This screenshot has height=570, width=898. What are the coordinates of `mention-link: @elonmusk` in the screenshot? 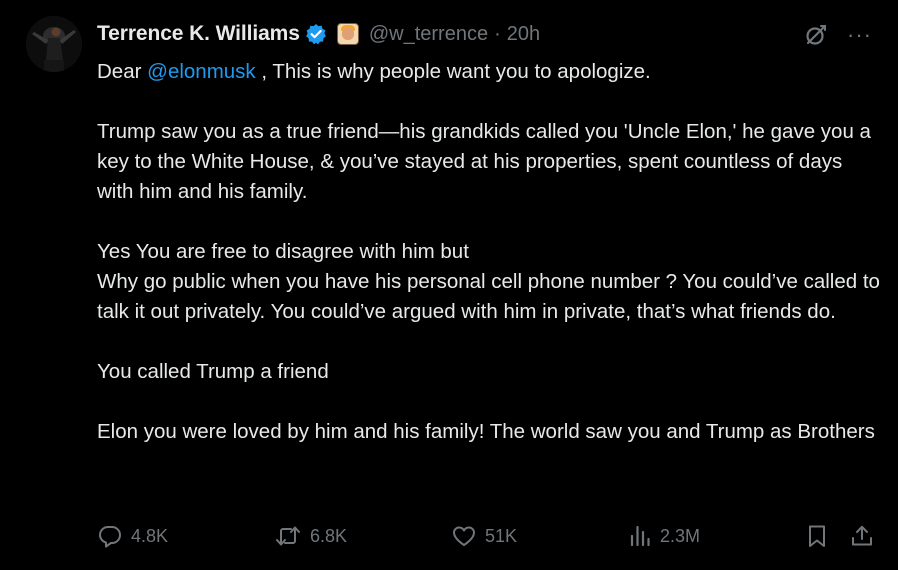 It's located at (201, 71).